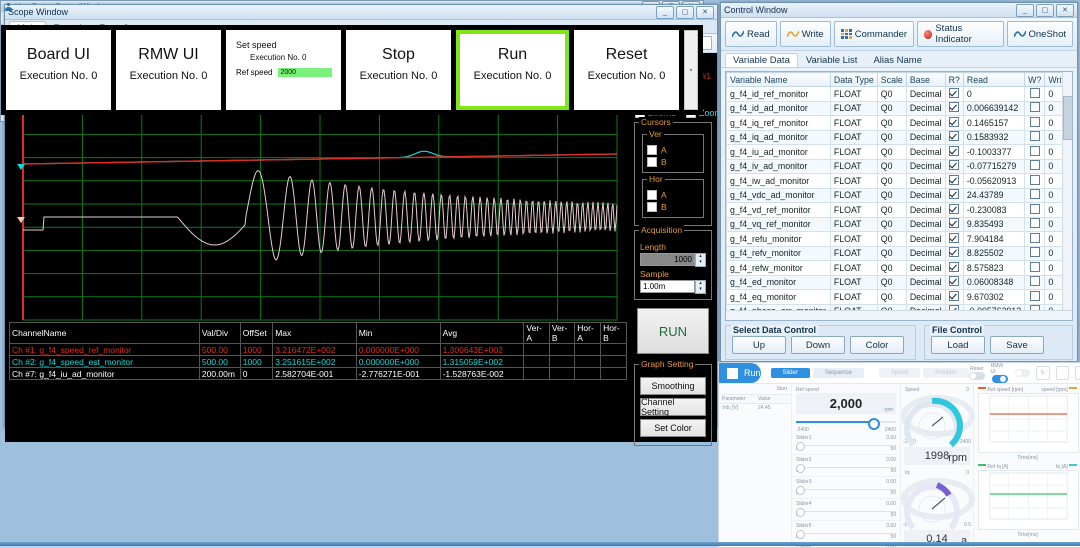  Describe the element at coordinates (1017, 345) in the screenshot. I see `file-save-button: Save` at that location.